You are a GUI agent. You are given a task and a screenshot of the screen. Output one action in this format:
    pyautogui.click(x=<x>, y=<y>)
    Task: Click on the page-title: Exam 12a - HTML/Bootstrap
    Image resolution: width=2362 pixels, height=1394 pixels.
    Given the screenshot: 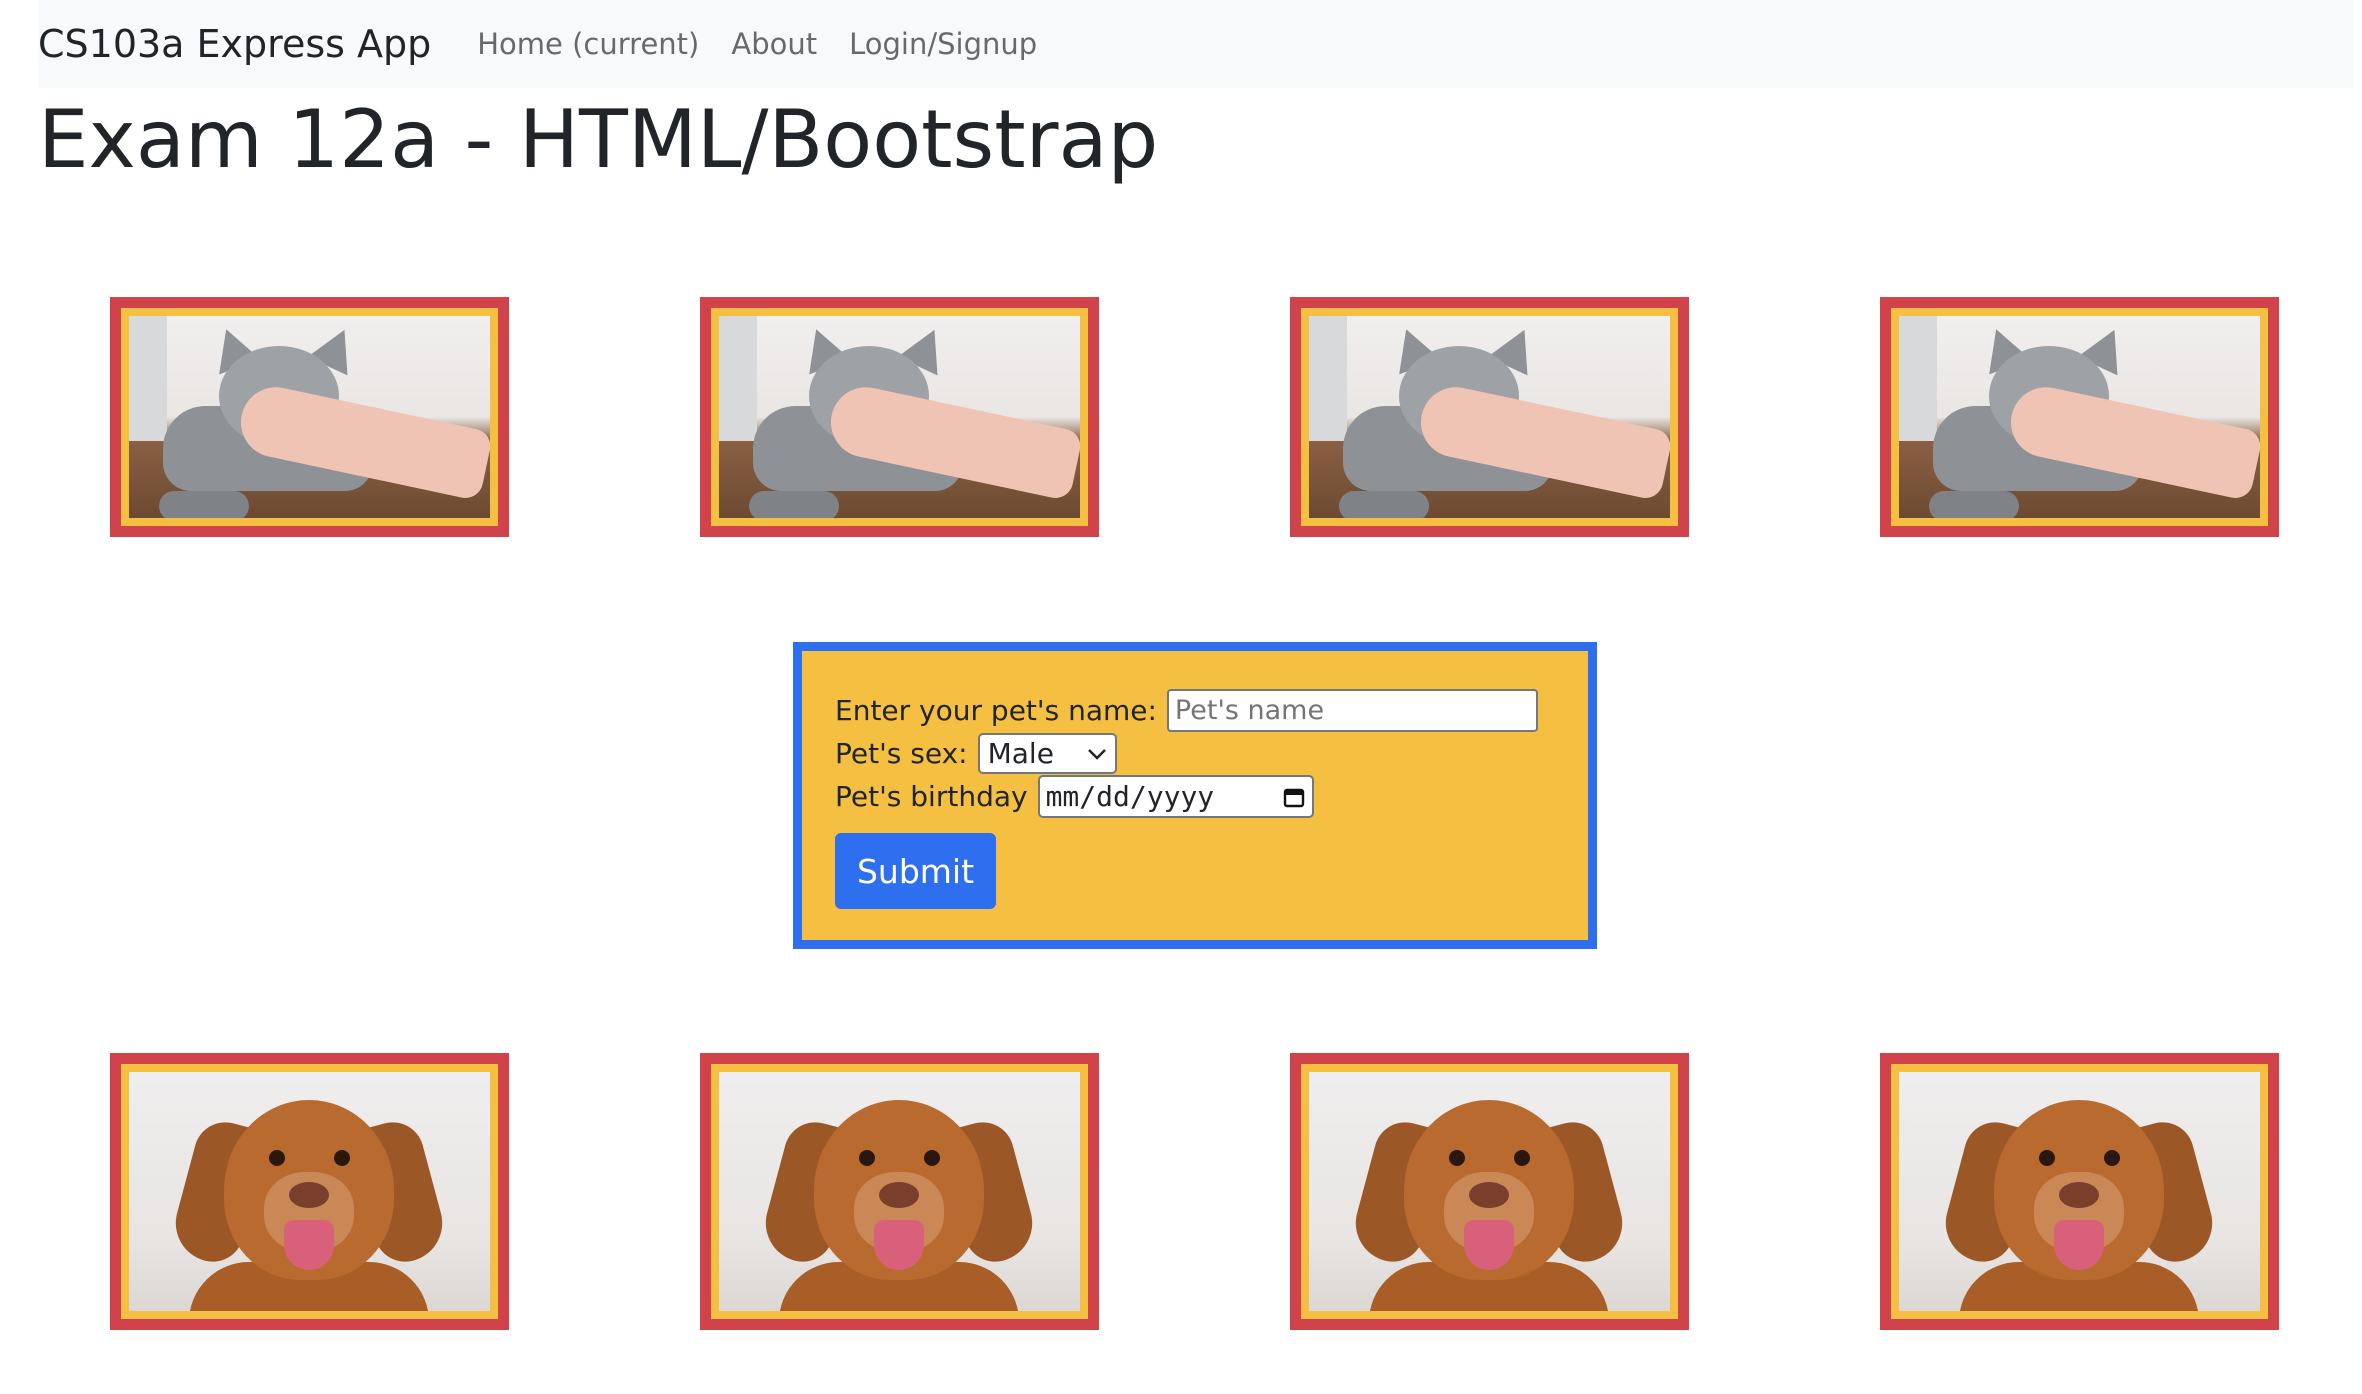 What is the action you would take?
    pyautogui.click(x=598, y=139)
    